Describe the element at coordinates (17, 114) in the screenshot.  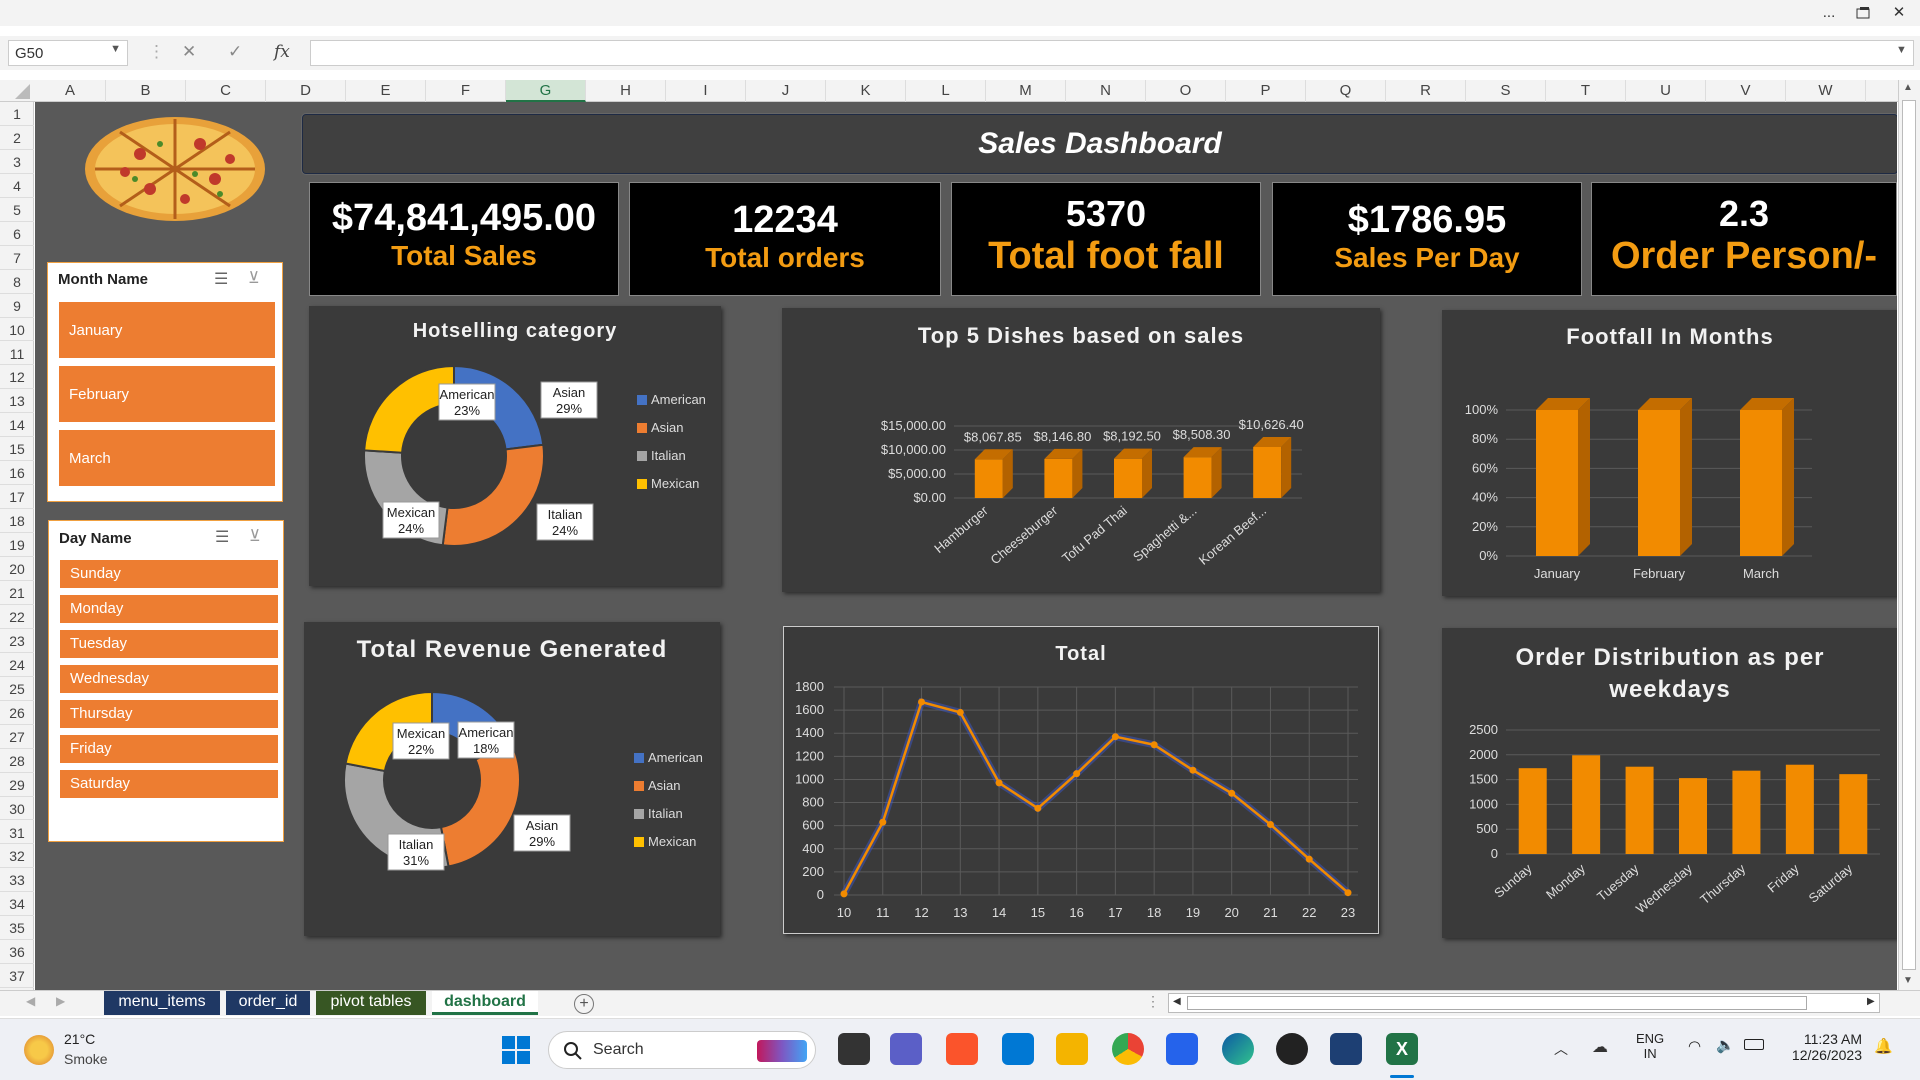
I see `row-header: 1` at that location.